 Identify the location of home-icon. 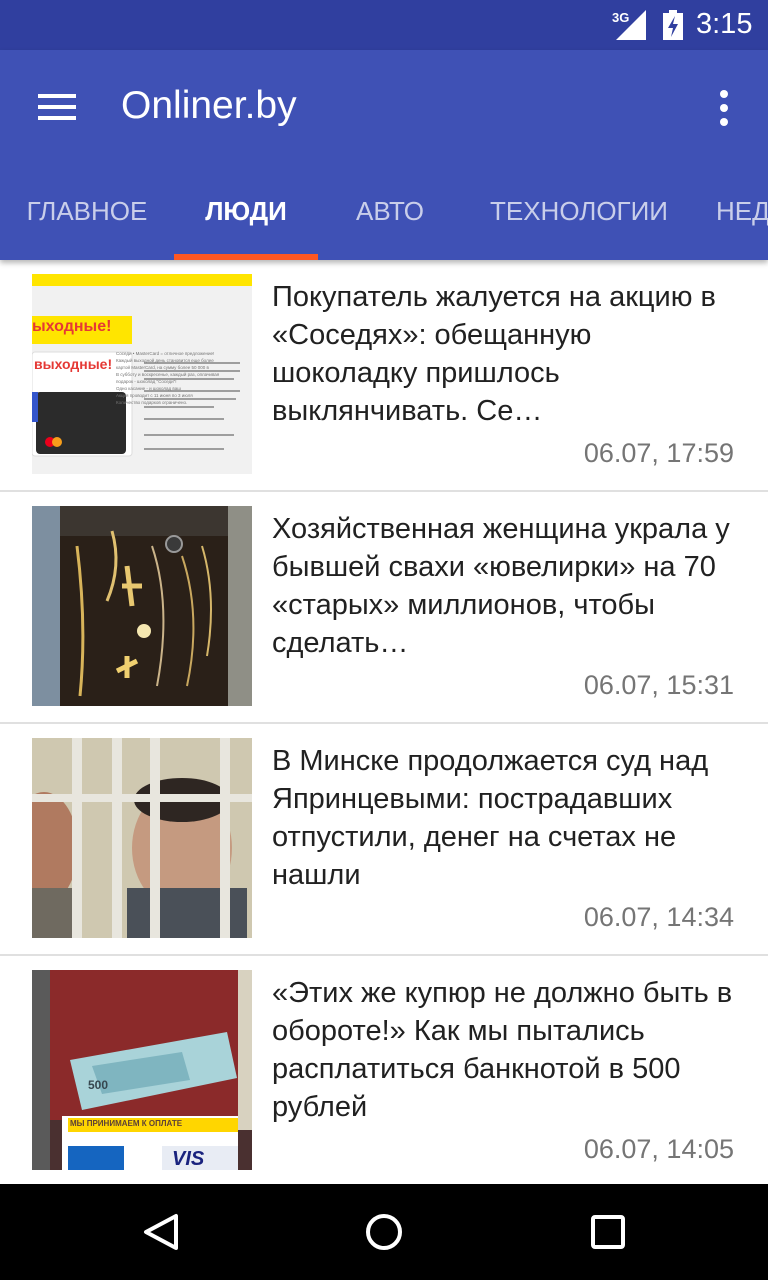
(384, 1232).